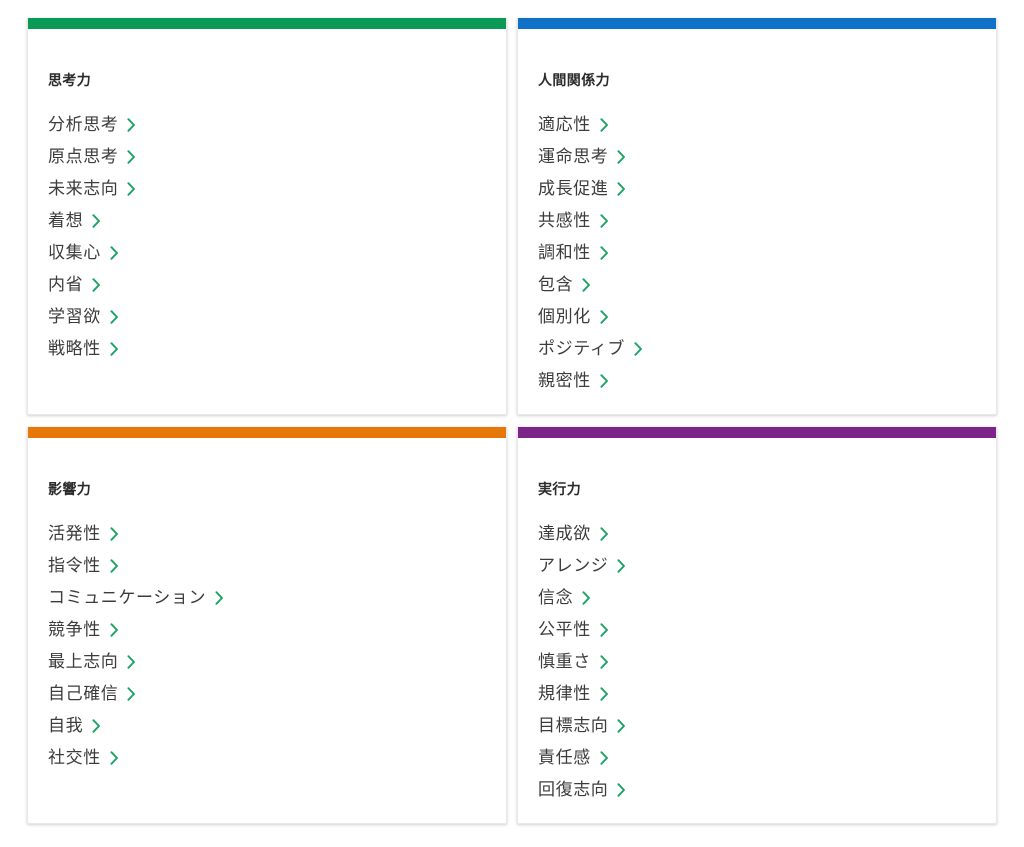 This screenshot has width=1024, height=847. I want to click on strength-link: 責任感, so click(757, 758).